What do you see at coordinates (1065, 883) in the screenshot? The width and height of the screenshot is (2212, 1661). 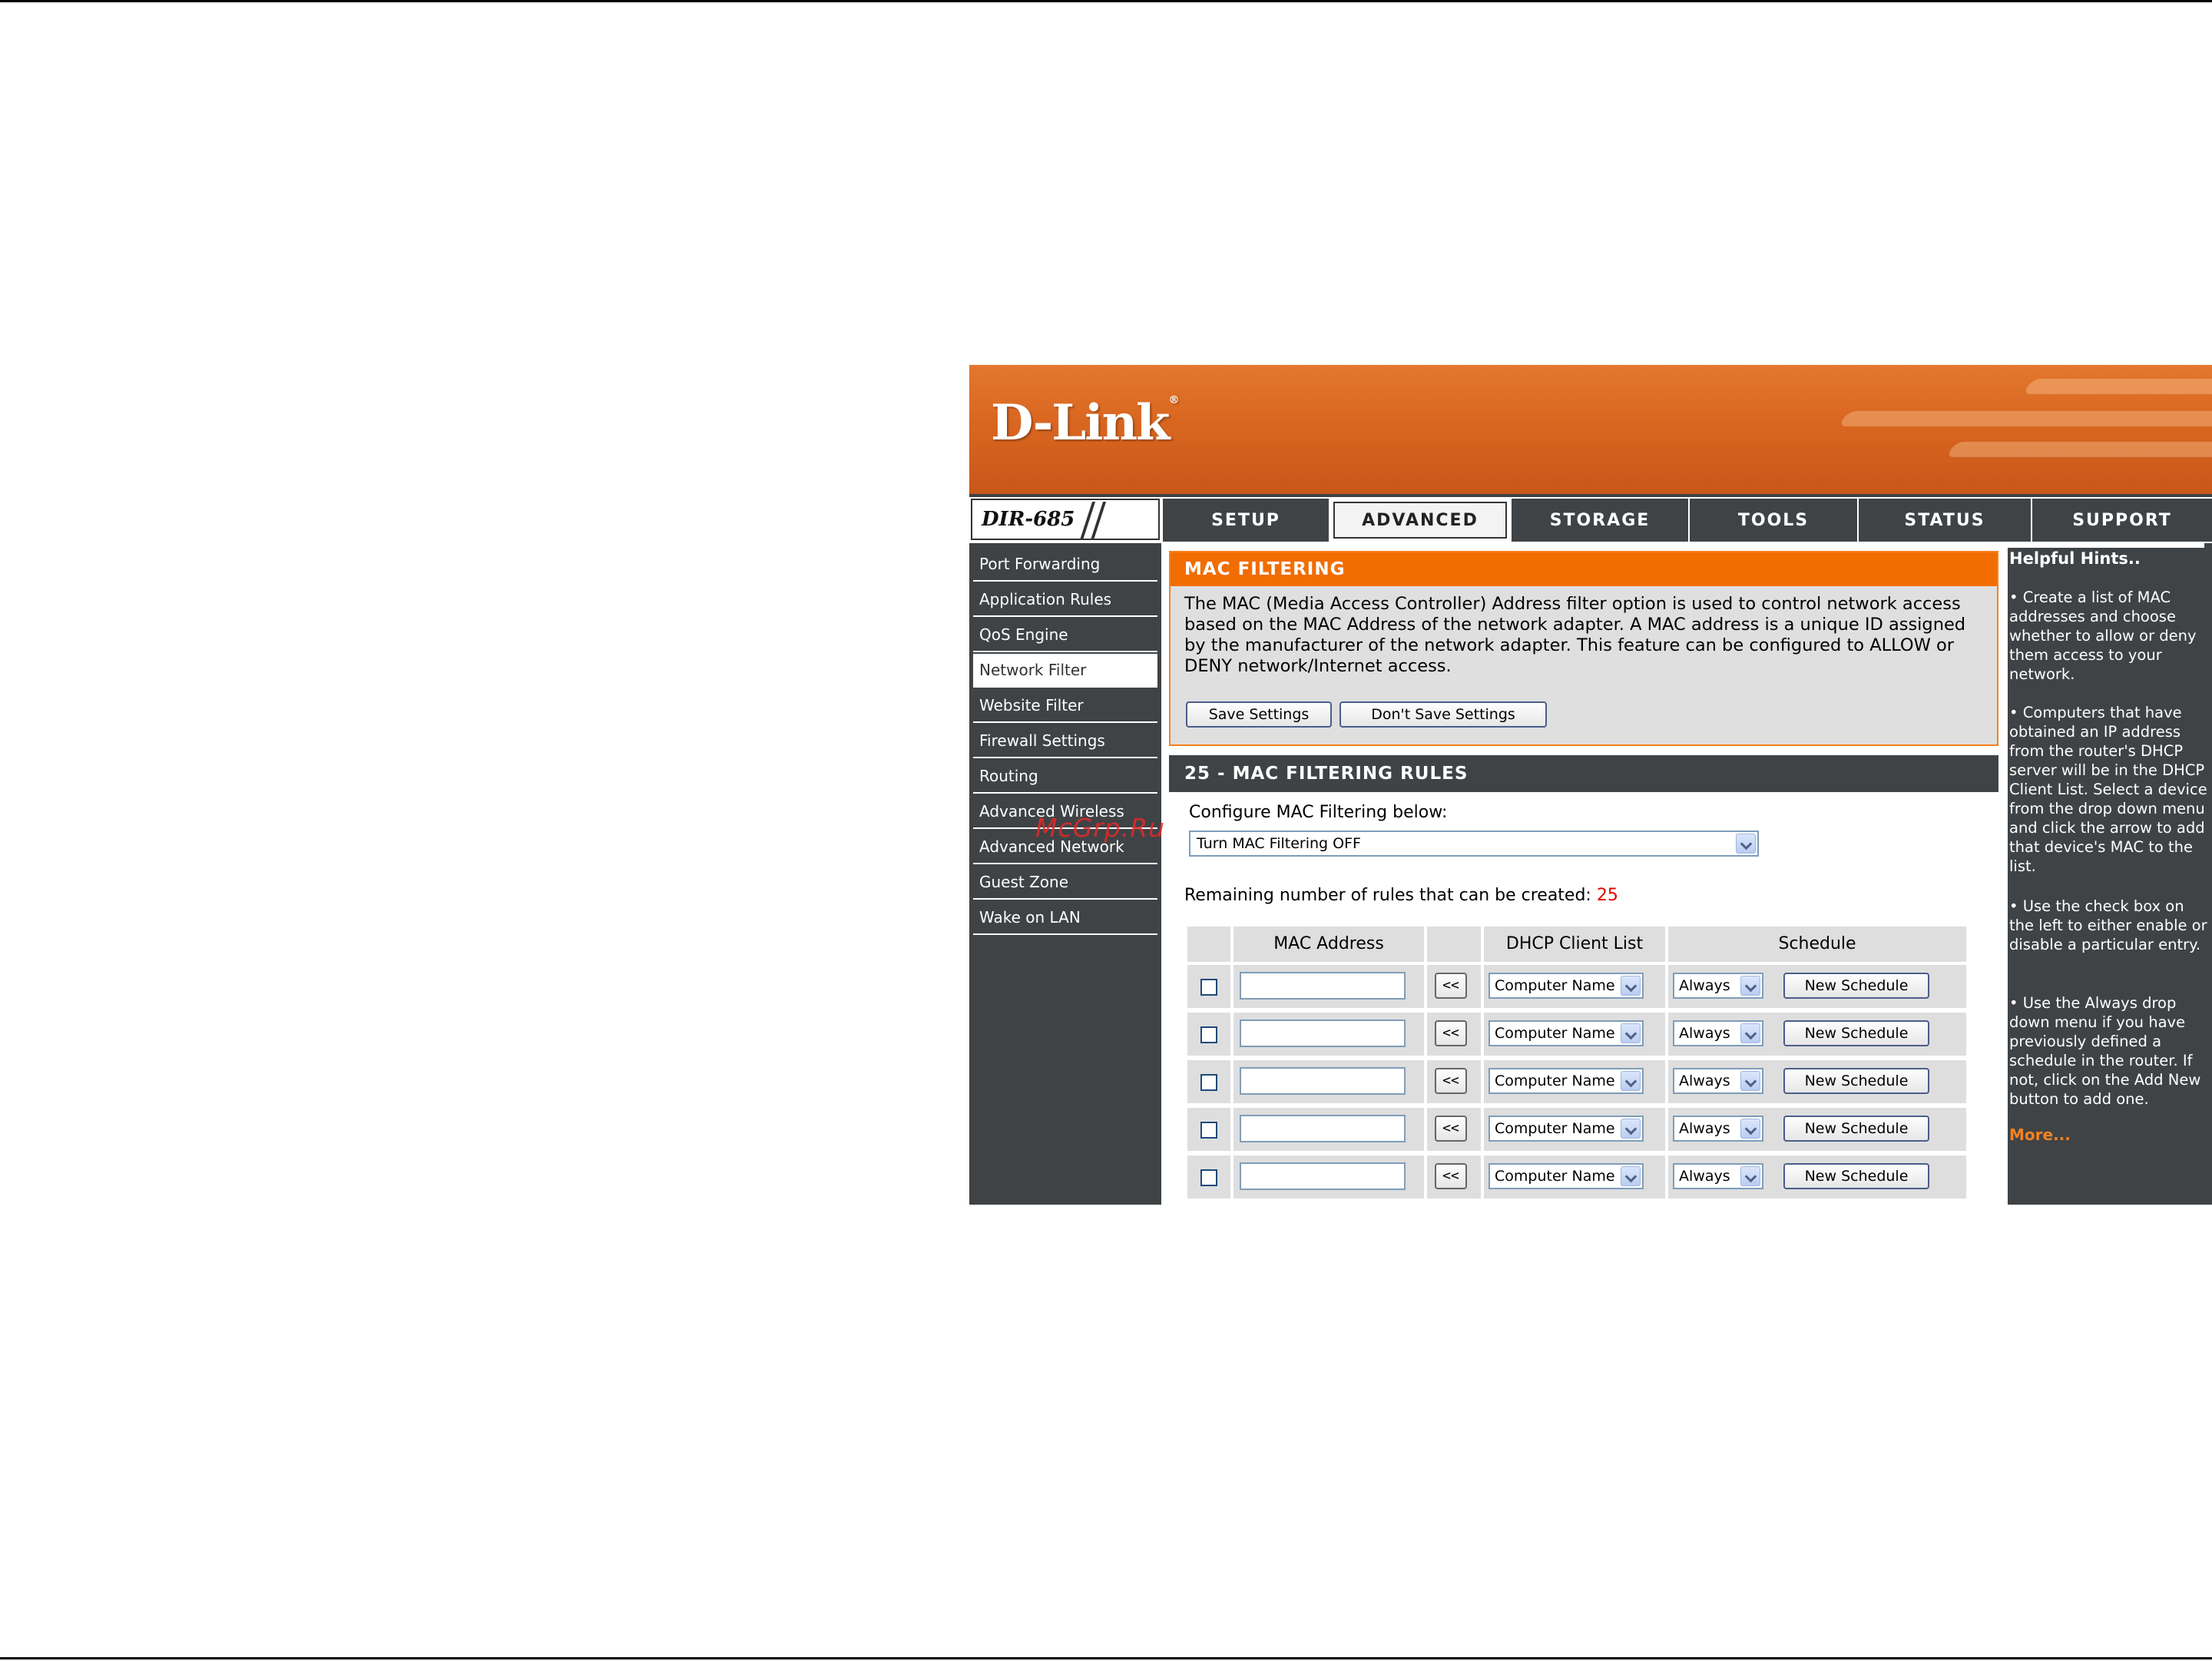 I see `sidebar-item-guest-zone: Guest Zone` at bounding box center [1065, 883].